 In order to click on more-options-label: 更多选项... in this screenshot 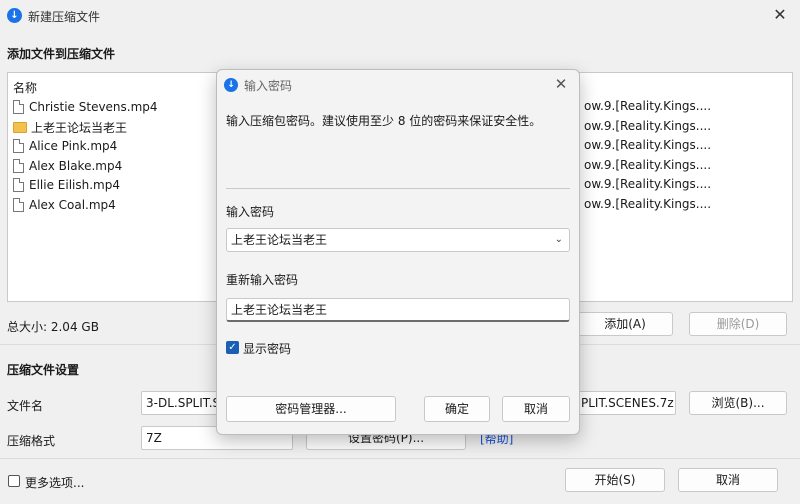, I will do `click(55, 483)`.